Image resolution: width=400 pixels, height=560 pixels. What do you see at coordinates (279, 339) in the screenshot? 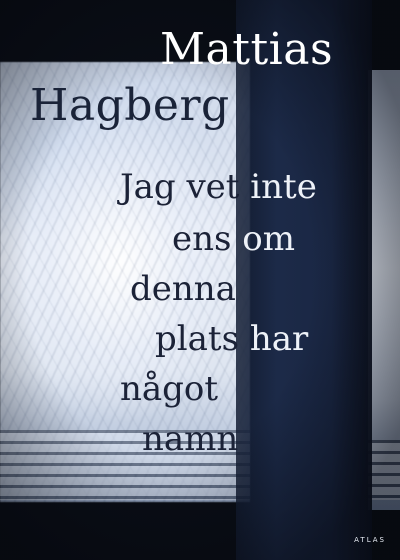
I see `title-word: har` at bounding box center [279, 339].